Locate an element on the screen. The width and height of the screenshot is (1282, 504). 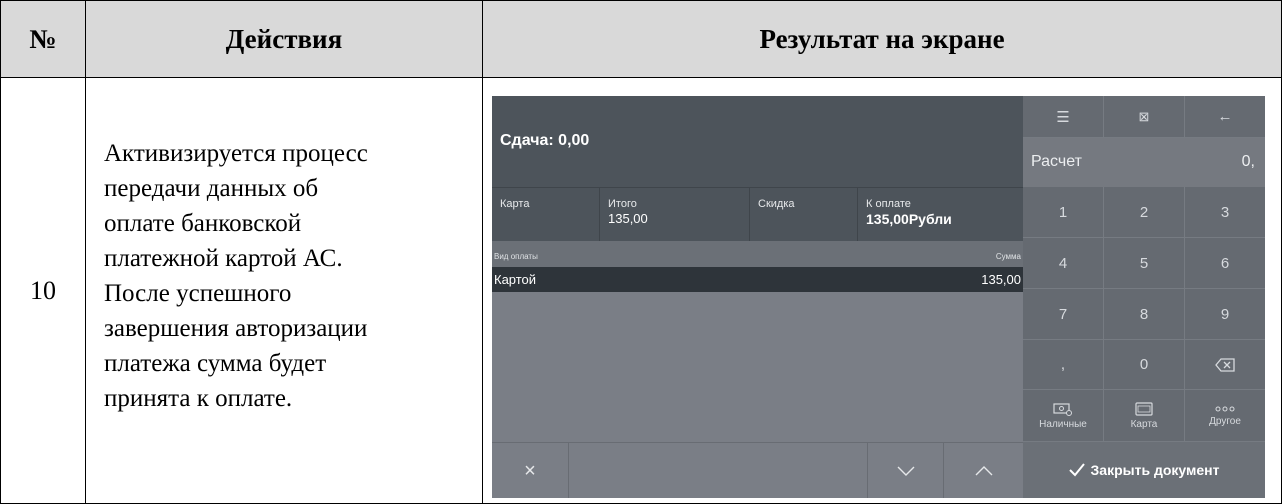
backspace-icon is located at coordinates (1225, 364).